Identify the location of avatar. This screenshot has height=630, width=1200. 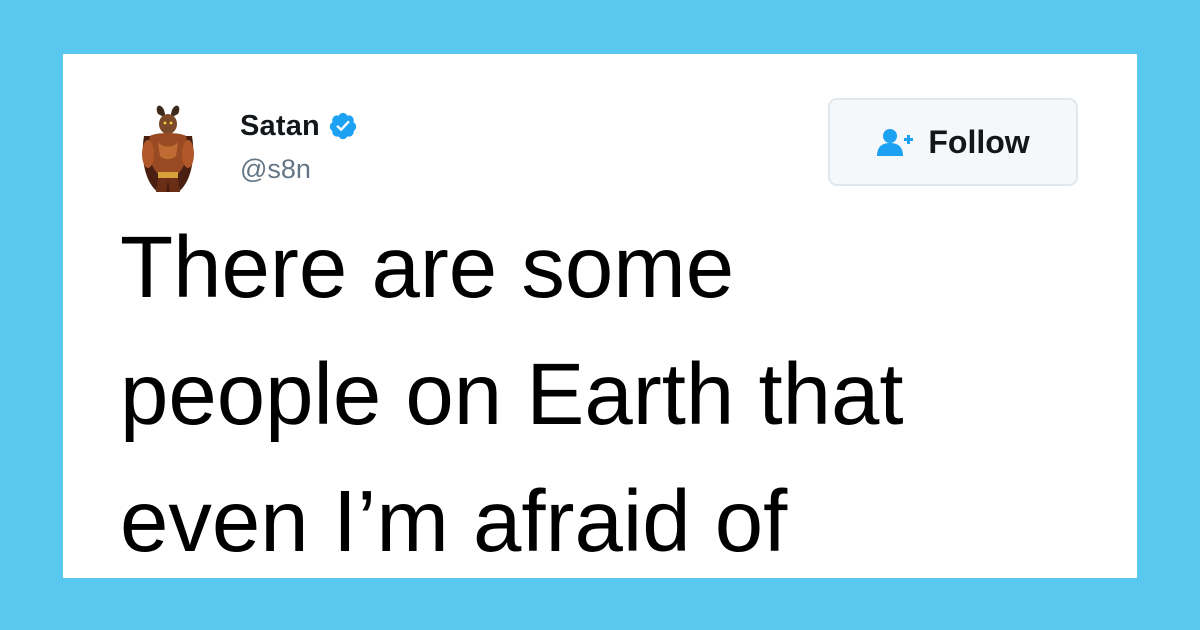
(168, 148).